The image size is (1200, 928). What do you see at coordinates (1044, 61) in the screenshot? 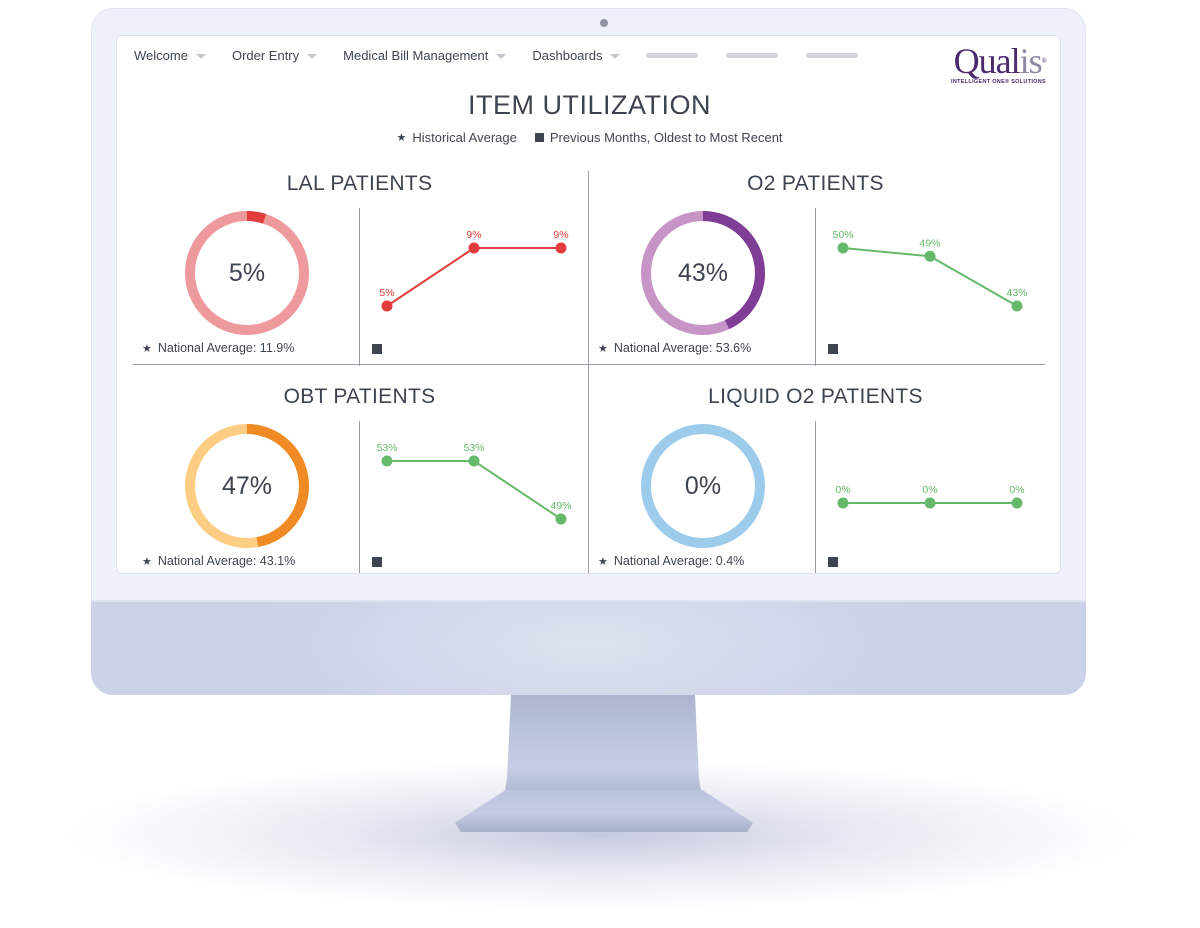
I see `logo-registered-mark: ®` at bounding box center [1044, 61].